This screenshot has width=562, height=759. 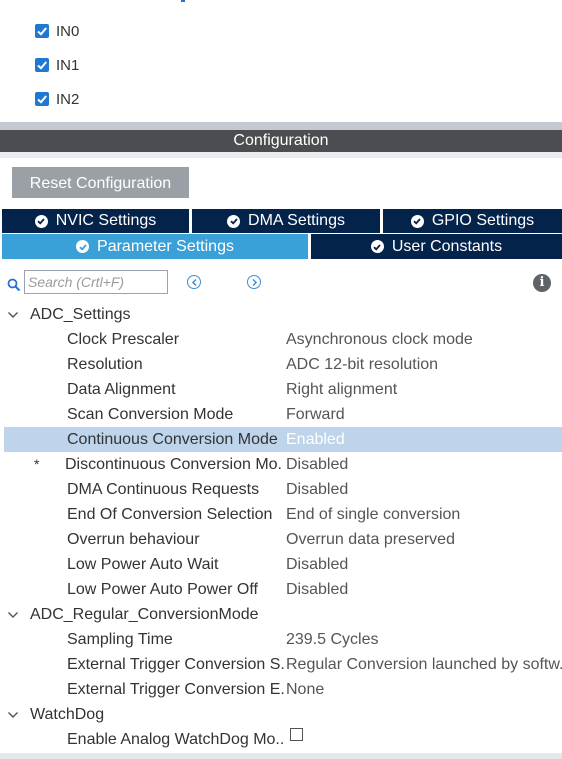 I want to click on channel-label: IN1, so click(x=68, y=65).